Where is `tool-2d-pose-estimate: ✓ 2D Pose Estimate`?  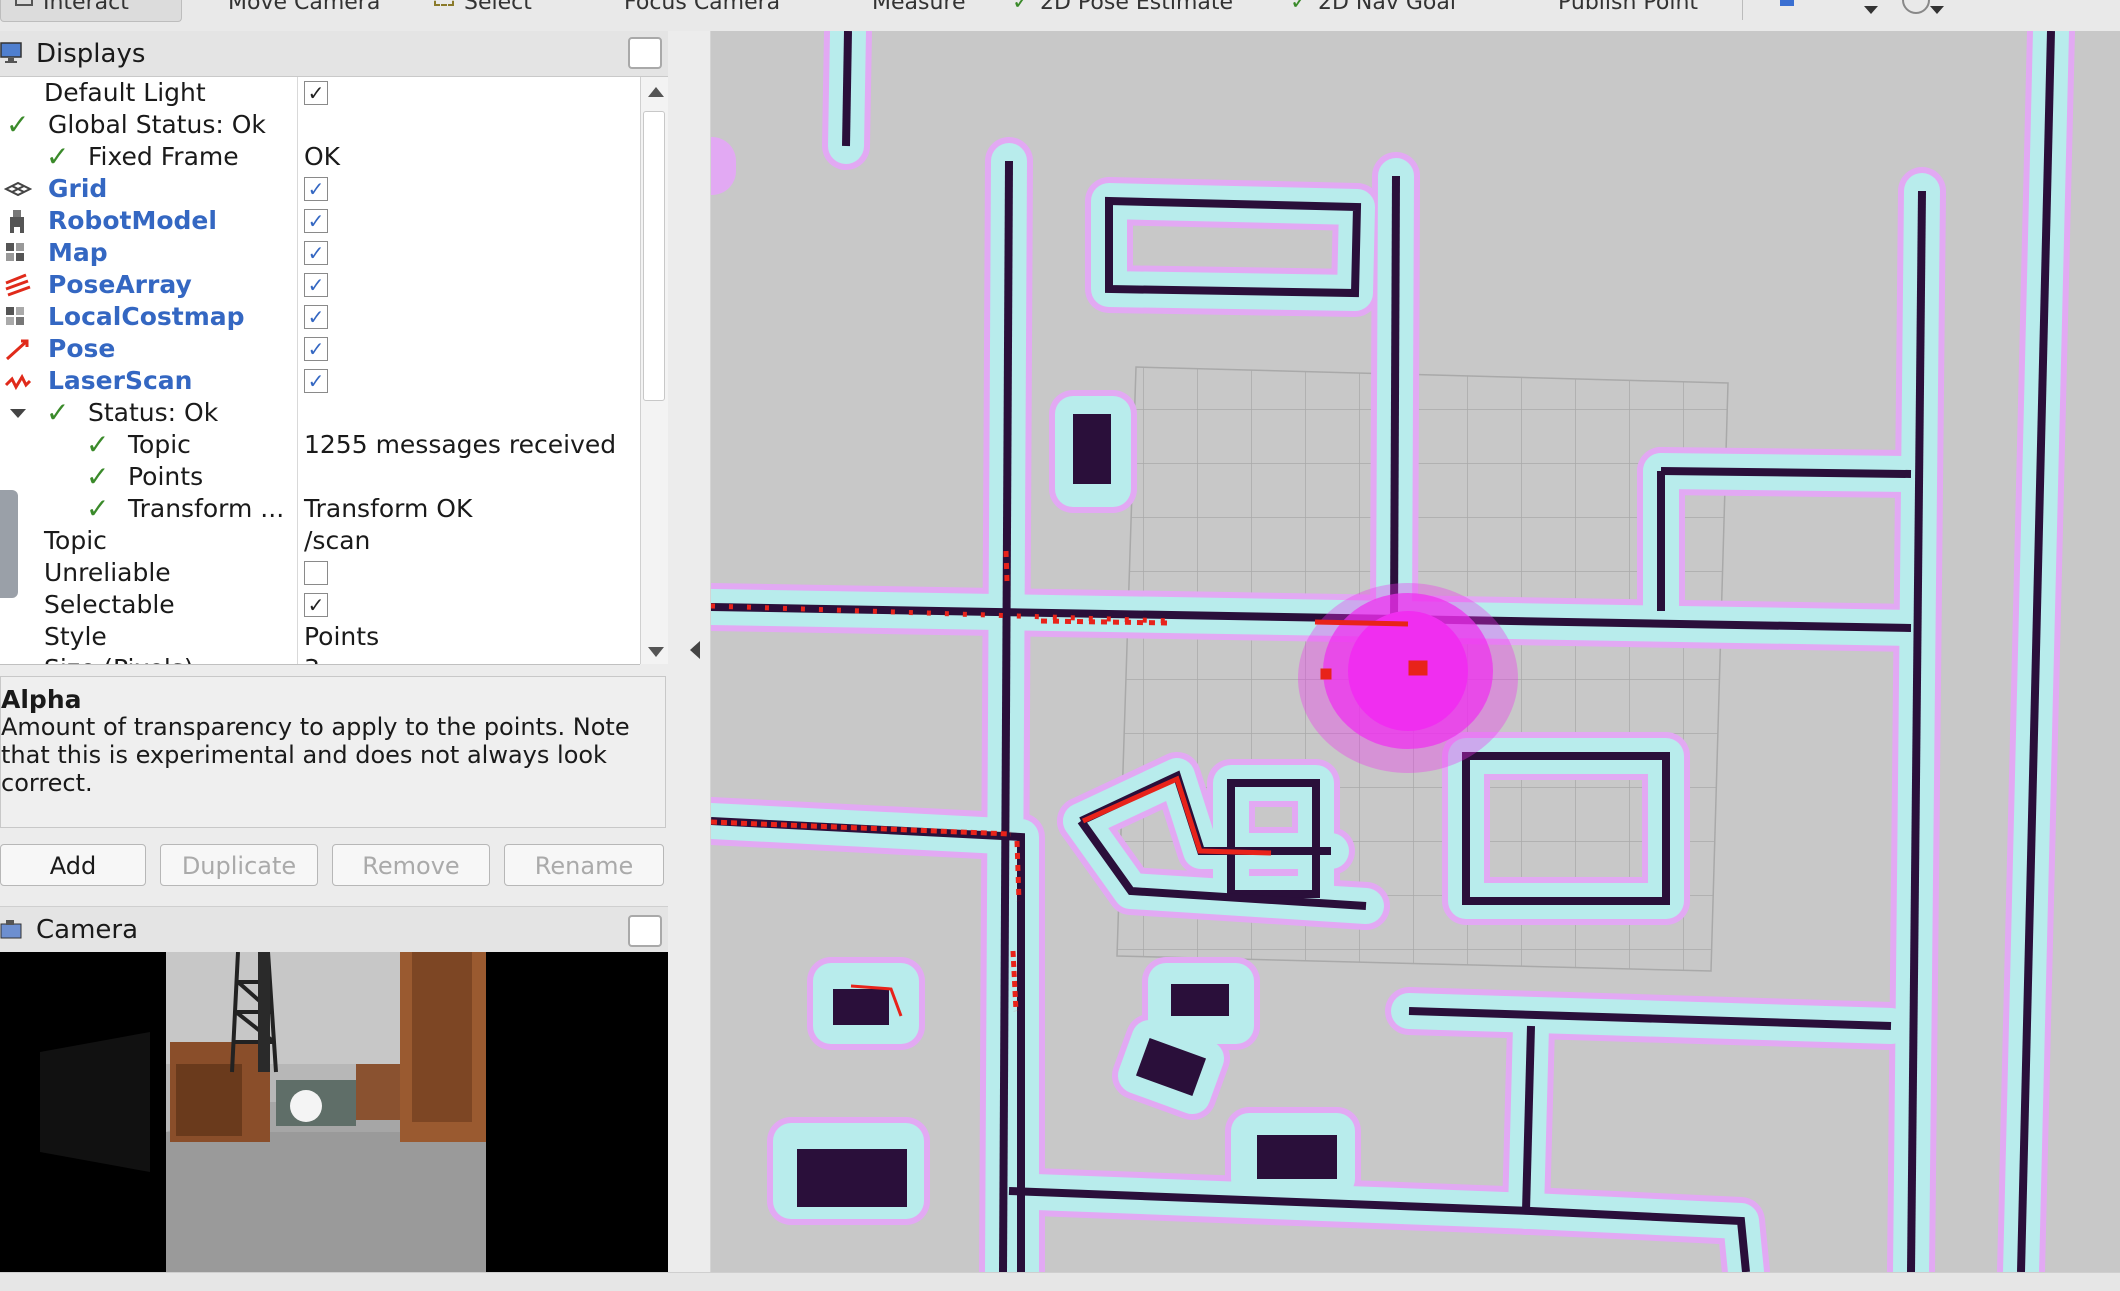
tool-2d-pose-estimate: ✓ 2D Pose Estimate is located at coordinates (1122, 10).